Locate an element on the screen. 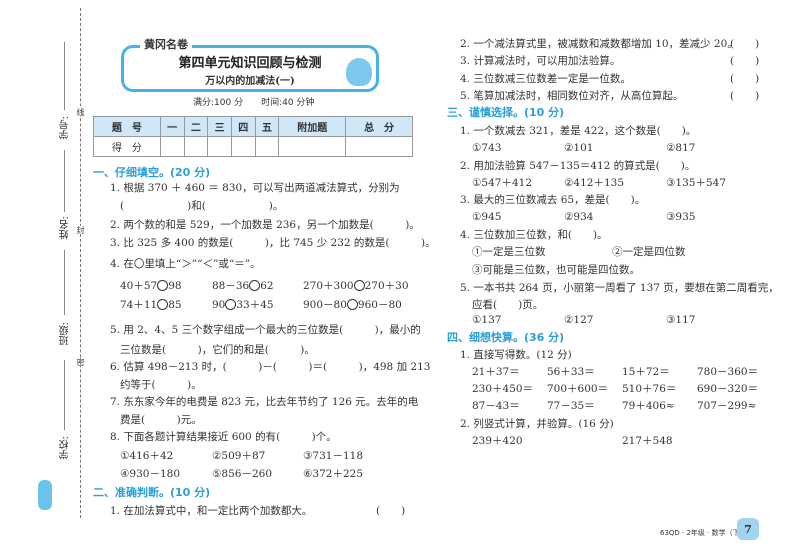 The height and width of the screenshot is (554, 800). footer-text: 63QD · 2年级 · 数学（下） is located at coordinates (703, 533).